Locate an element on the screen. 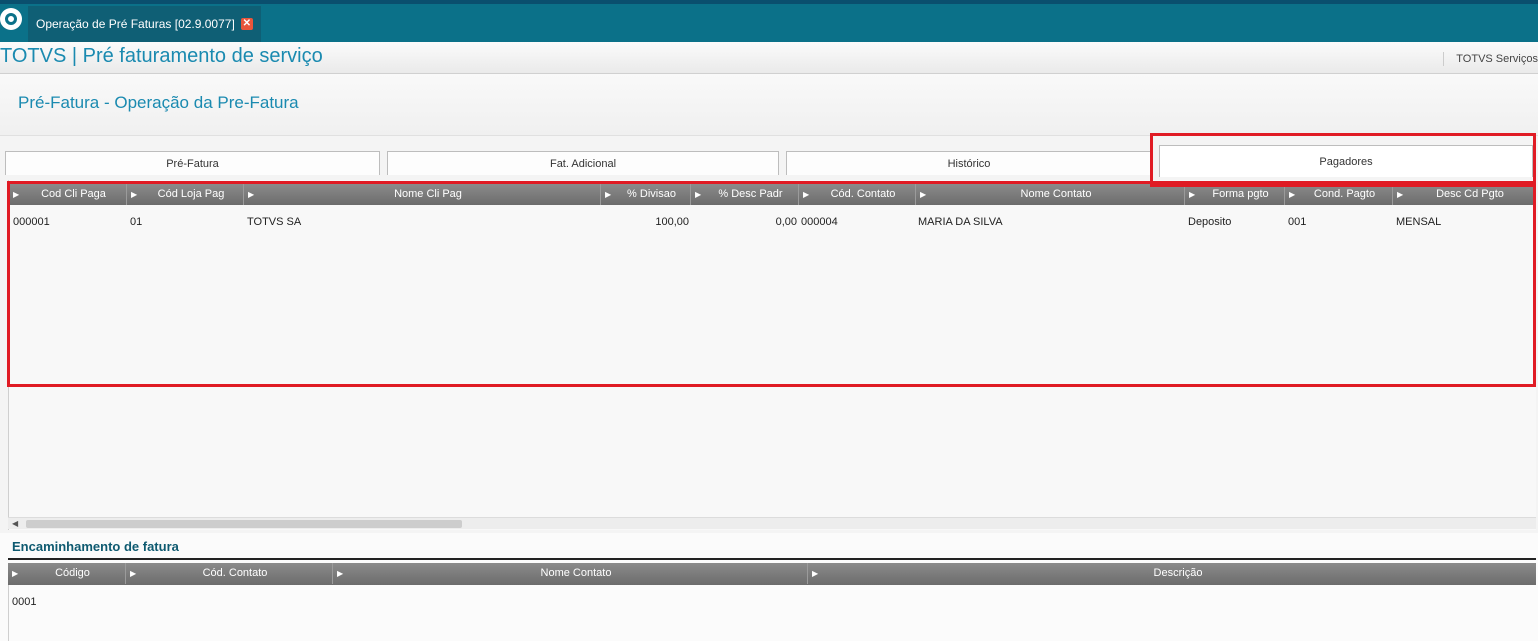 This screenshot has height=641, width=1538. page-title: TOTVS | Pré faturamento de serviço is located at coordinates (161, 56).